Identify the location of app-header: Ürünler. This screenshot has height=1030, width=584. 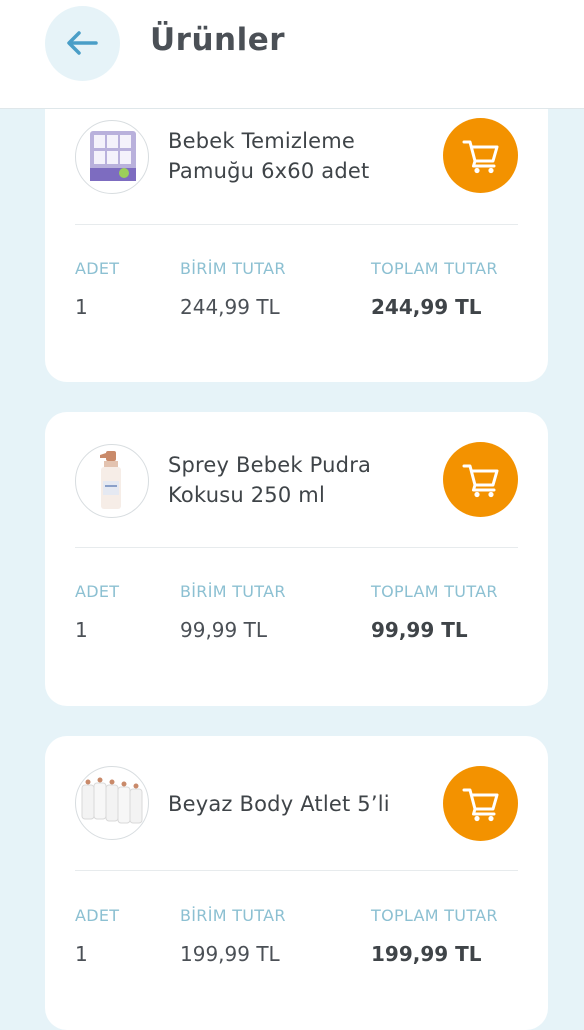
(292, 54).